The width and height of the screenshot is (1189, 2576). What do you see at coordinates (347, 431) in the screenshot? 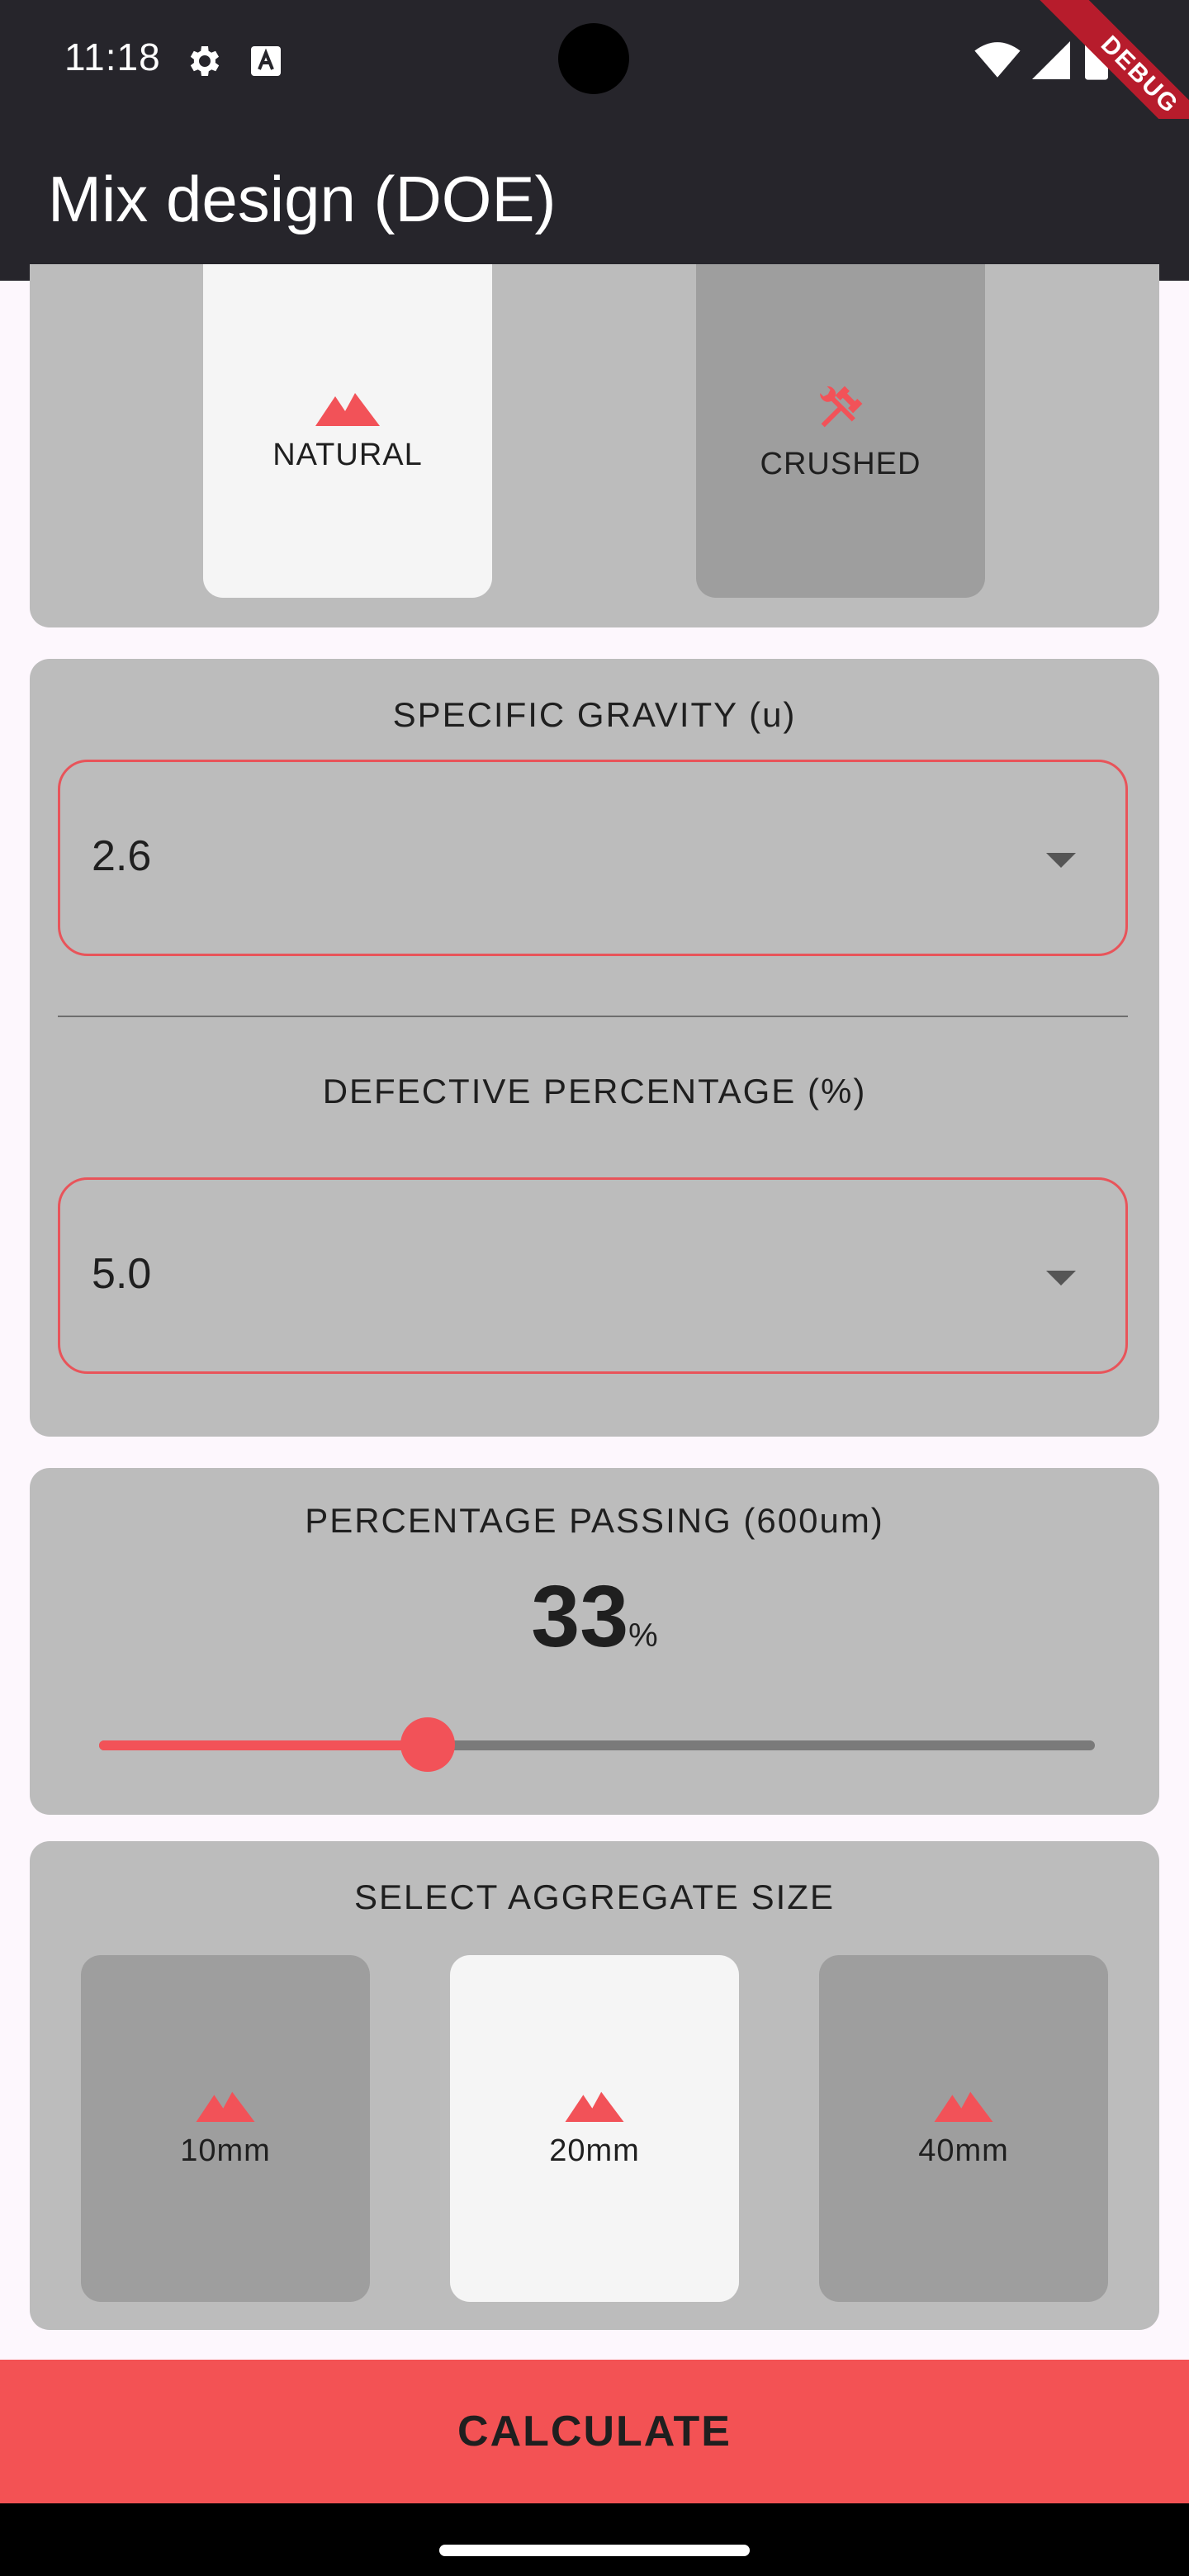
I see `natural-option: NATURAL` at bounding box center [347, 431].